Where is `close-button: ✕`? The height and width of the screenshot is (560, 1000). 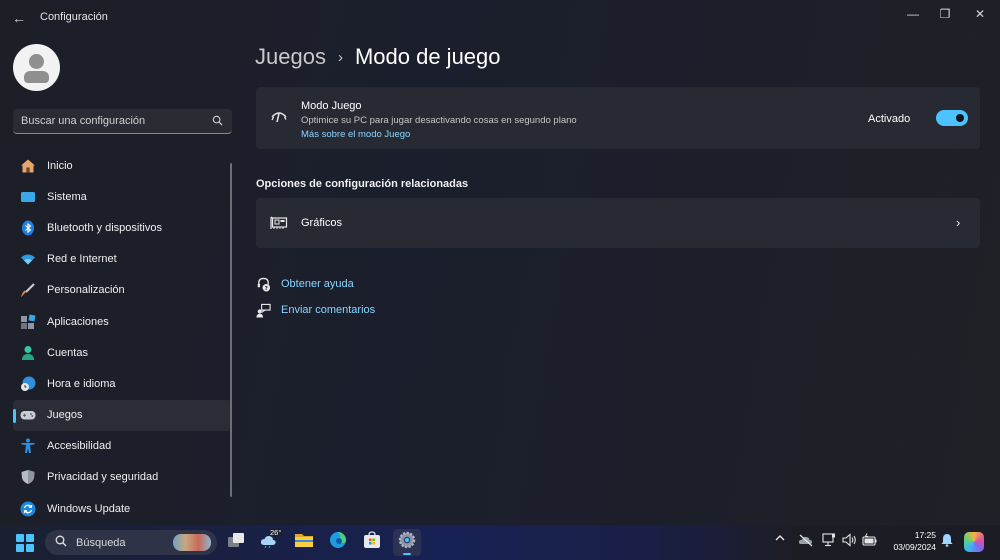
close-button: ✕ is located at coordinates (980, 14).